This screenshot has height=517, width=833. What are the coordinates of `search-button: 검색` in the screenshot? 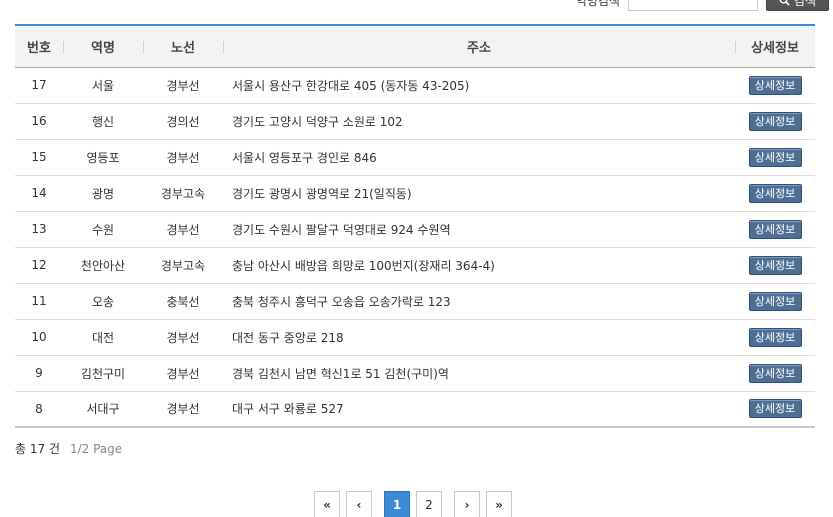 It's located at (797, 5).